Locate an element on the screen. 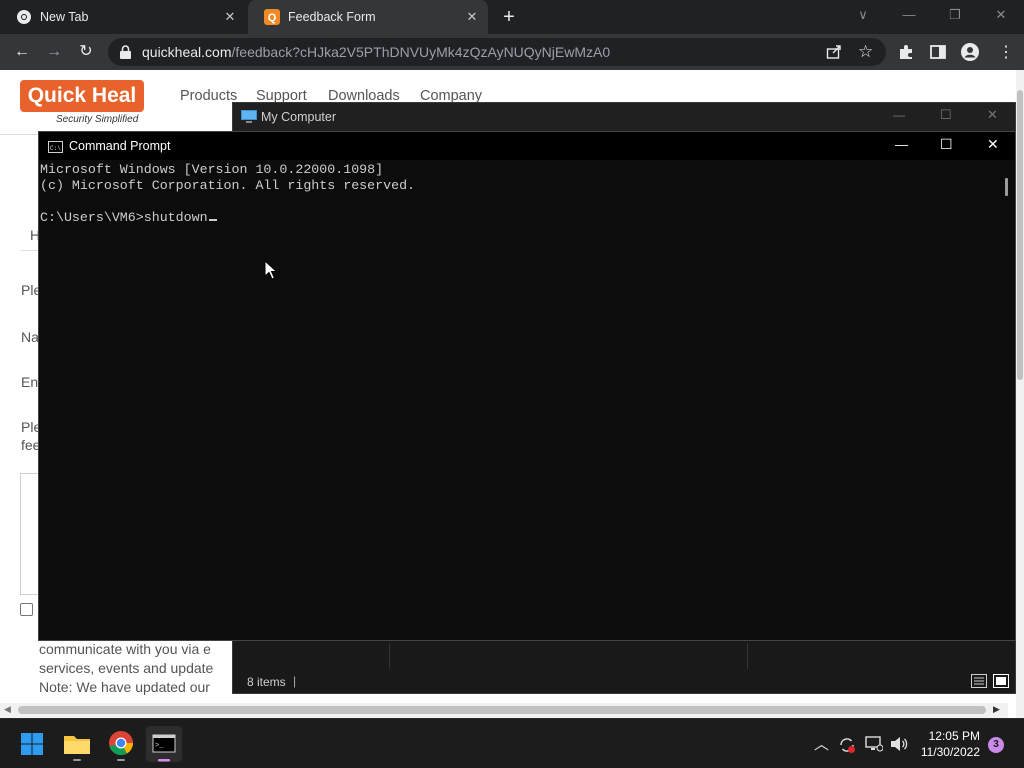  mouse-pointer-icon is located at coordinates (271, 272).